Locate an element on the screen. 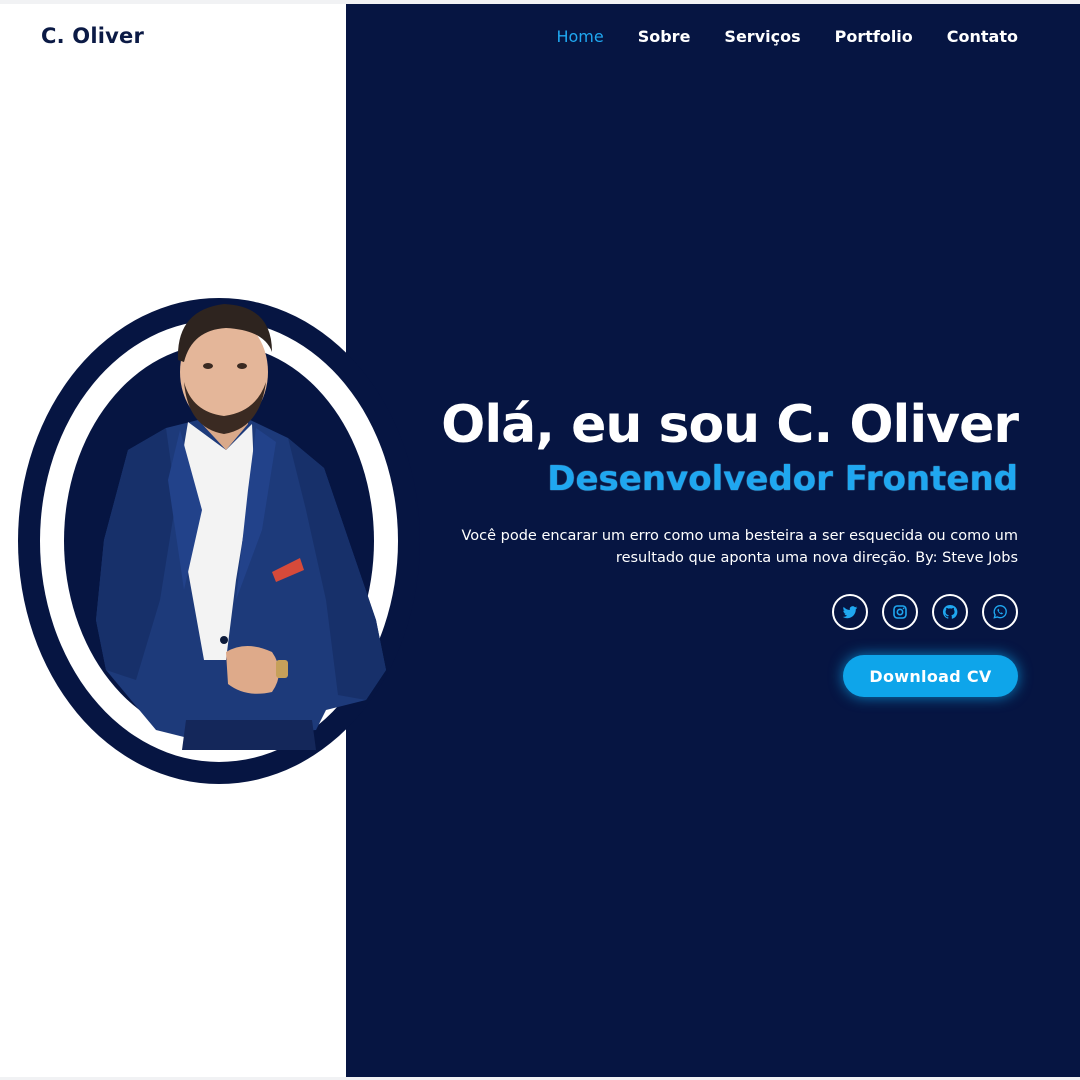  github-link is located at coordinates (950, 612).